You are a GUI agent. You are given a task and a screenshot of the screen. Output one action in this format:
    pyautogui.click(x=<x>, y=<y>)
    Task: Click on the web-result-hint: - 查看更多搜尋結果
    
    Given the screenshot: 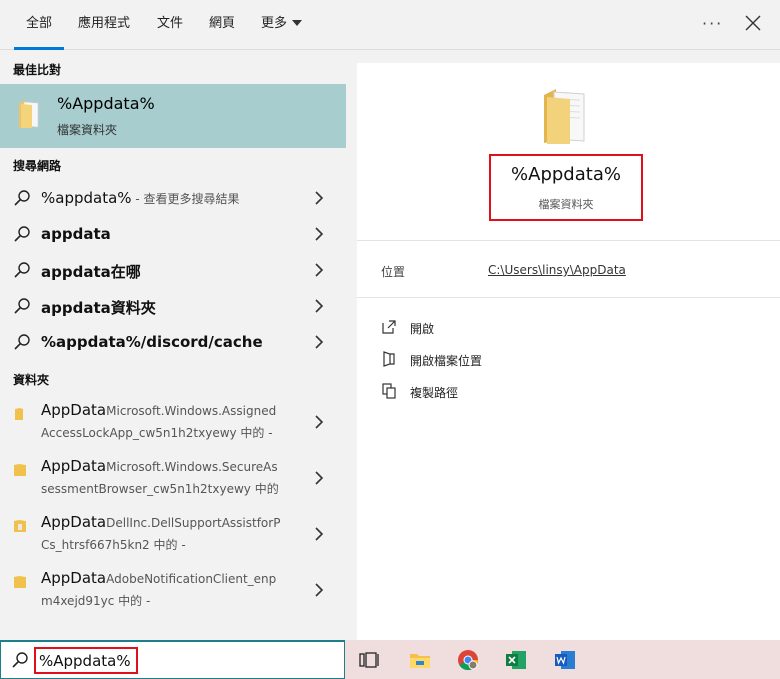 What is the action you would take?
    pyautogui.click(x=185, y=199)
    